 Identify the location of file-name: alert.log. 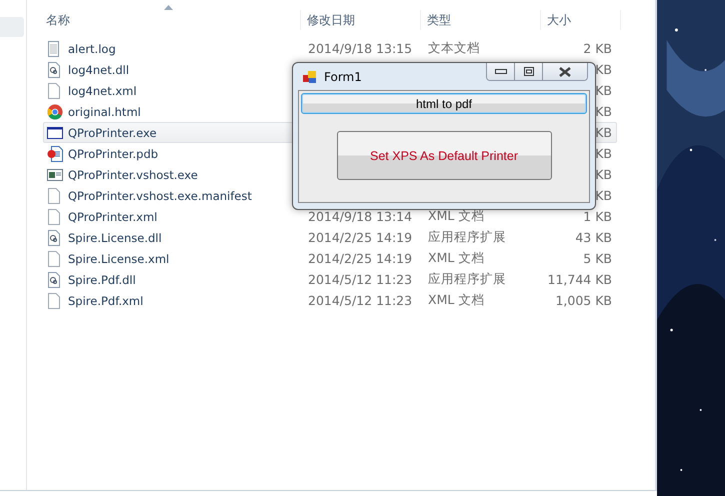
(92, 49).